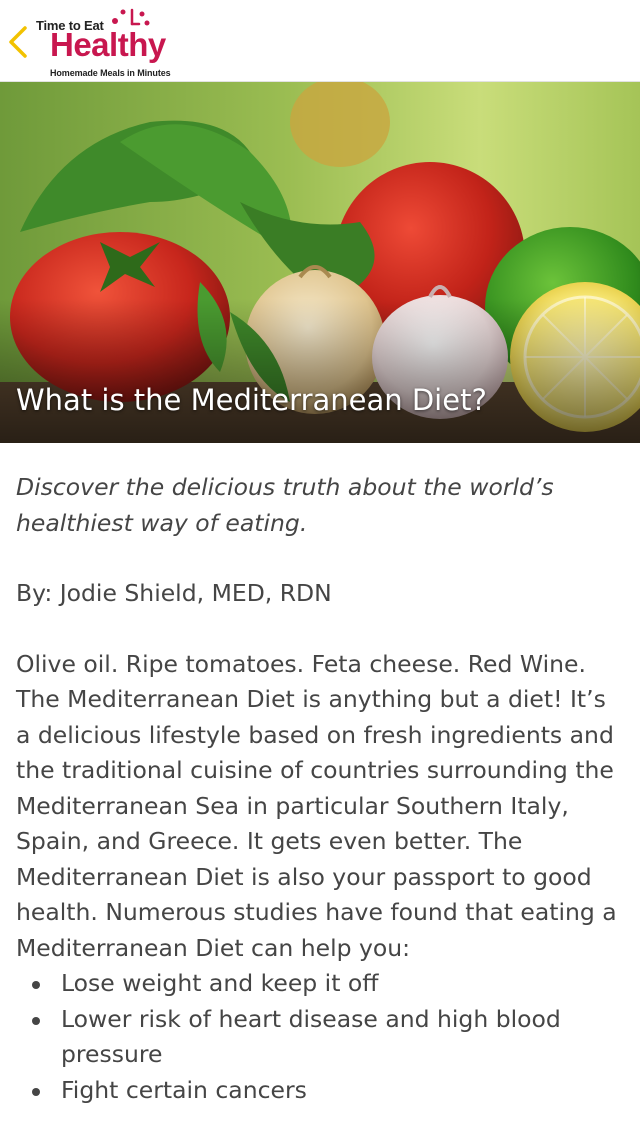  I want to click on back-button, so click(18, 42).